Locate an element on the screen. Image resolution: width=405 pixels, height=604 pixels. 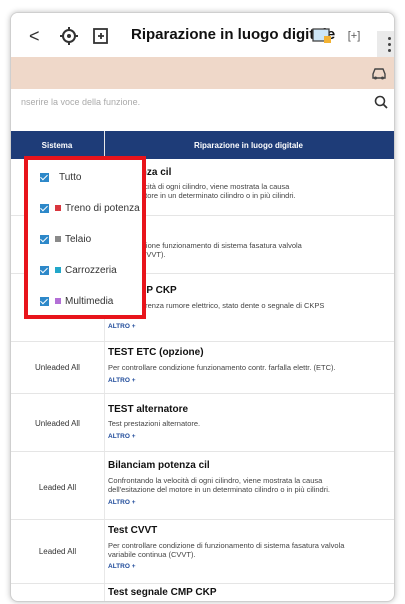
filter-option-multimedia: Multimedia is located at coordinates (76, 301).